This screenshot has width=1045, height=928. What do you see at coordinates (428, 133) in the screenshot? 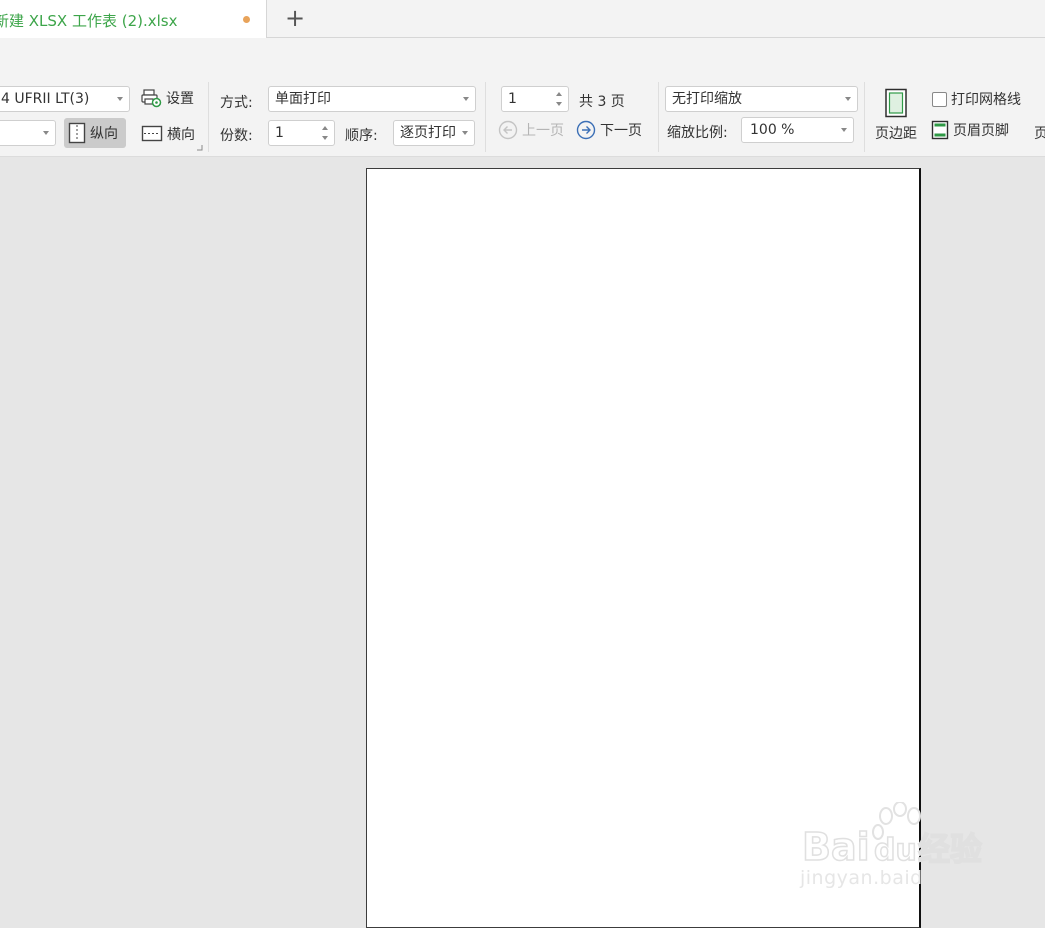
I see `print-order-value: 逐页打印` at bounding box center [428, 133].